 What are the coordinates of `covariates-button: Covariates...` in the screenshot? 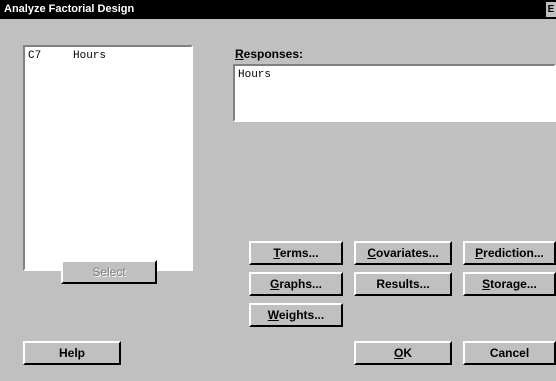 It's located at (403, 253).